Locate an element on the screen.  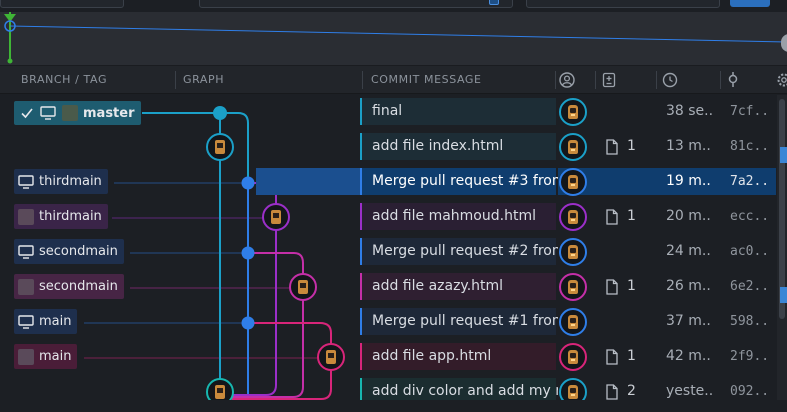
commit-message: Merge pull request #2 from is located at coordinates (465, 251).